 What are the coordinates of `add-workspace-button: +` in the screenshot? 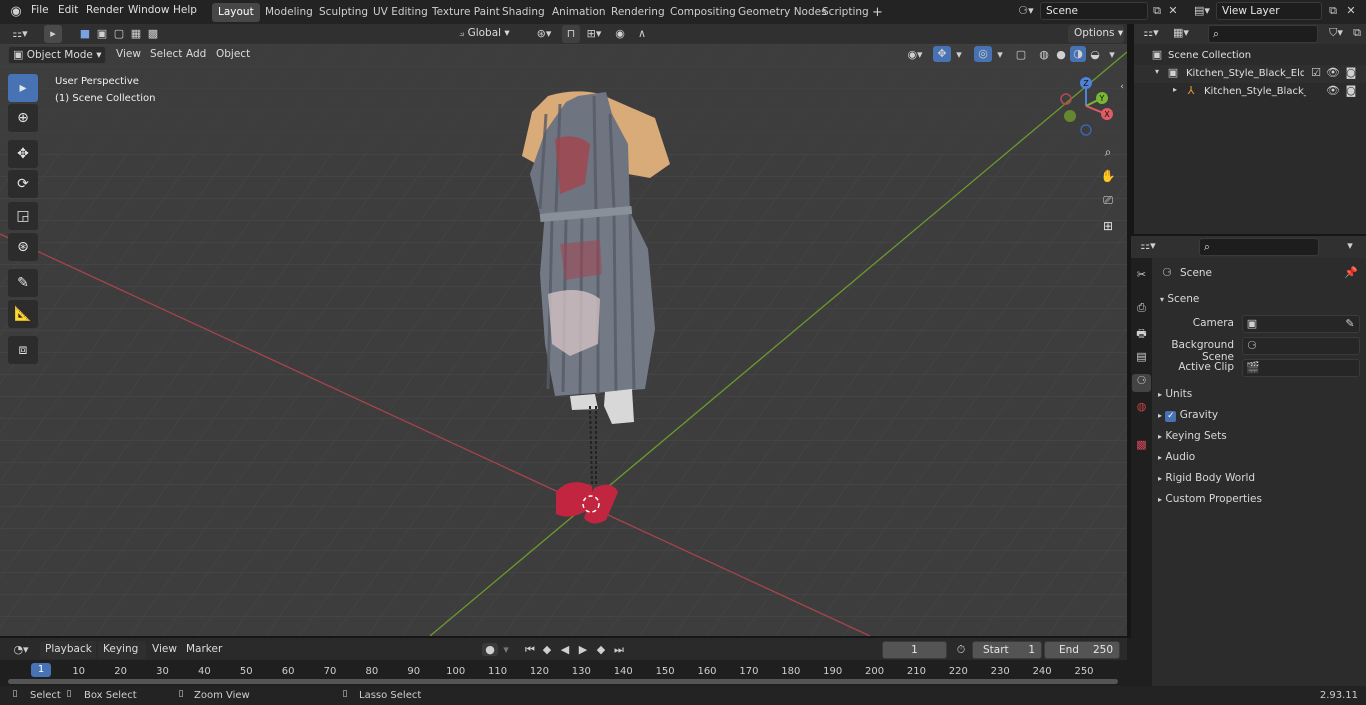 It's located at (877, 12).